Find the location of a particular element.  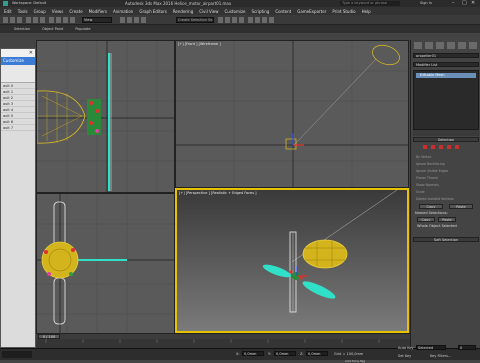

check-by-vertex: By Vertex is located at coordinates (423, 157).